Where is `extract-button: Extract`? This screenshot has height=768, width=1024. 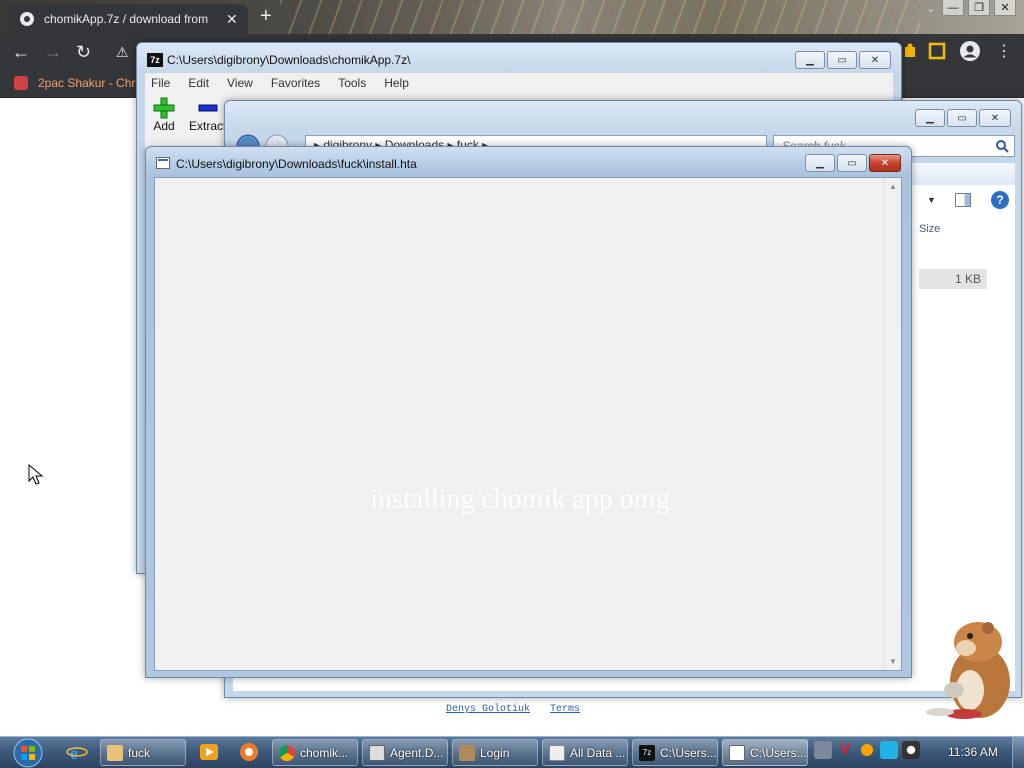
extract-button: Extract is located at coordinates (207, 115).